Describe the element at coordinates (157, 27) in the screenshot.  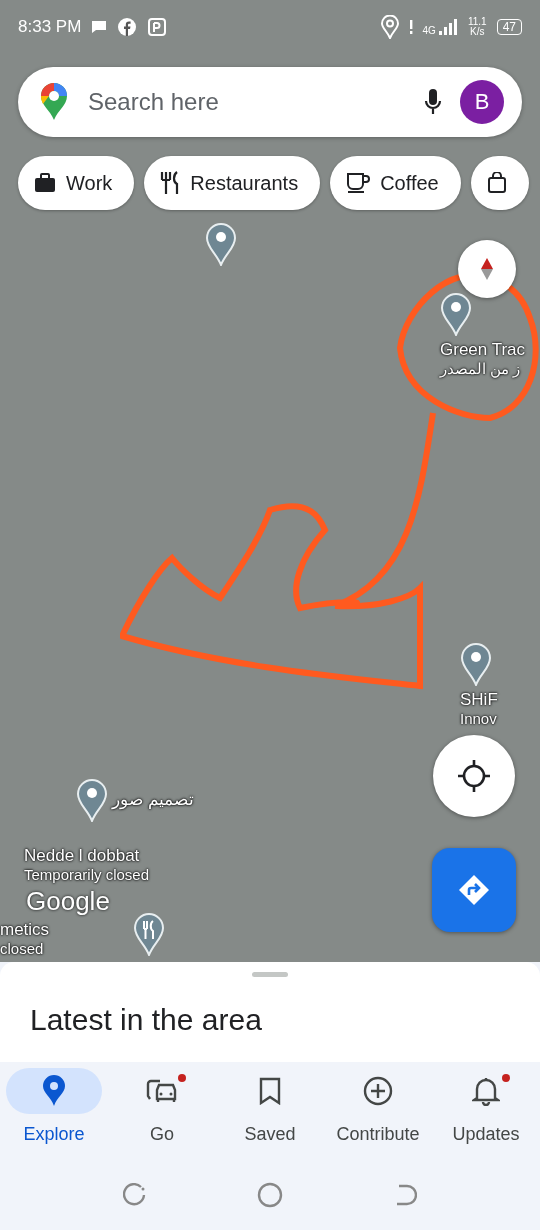
I see `app-icon` at that location.